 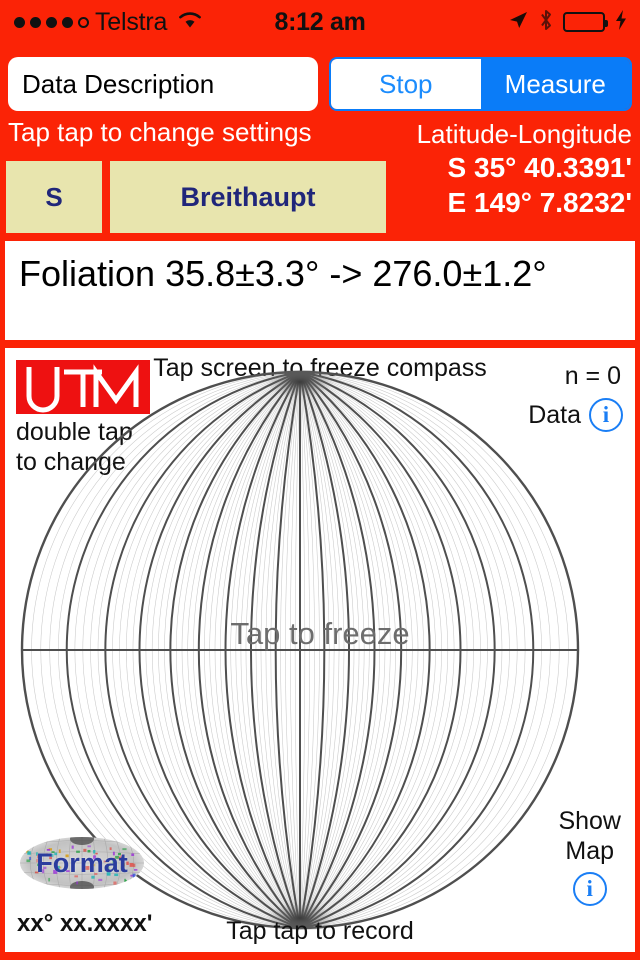 I want to click on show-map-line-2: Map, so click(x=590, y=851).